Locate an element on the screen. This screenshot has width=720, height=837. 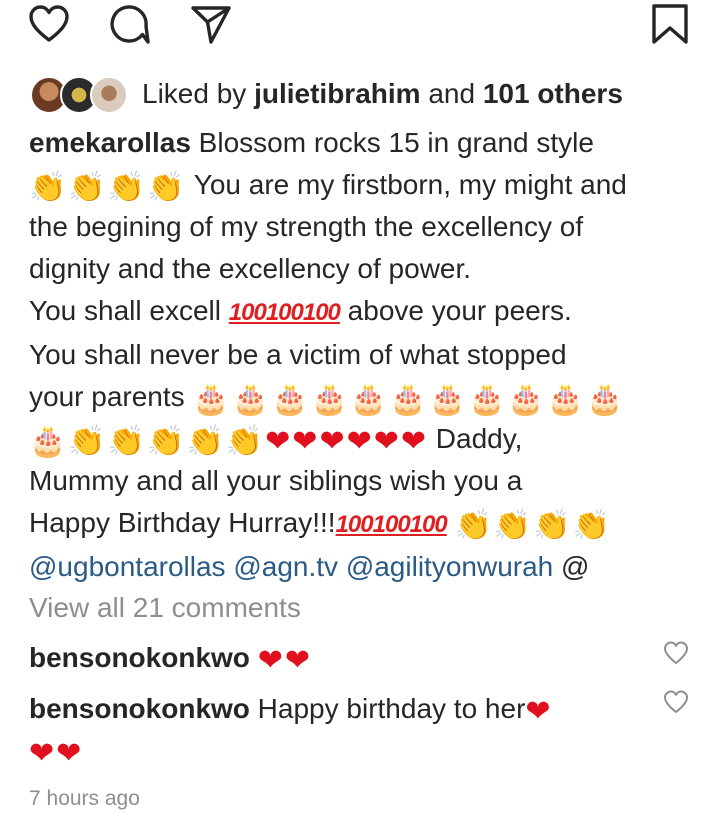
caption-text: Happy Birthday Hurray!!! is located at coordinates (182, 522).